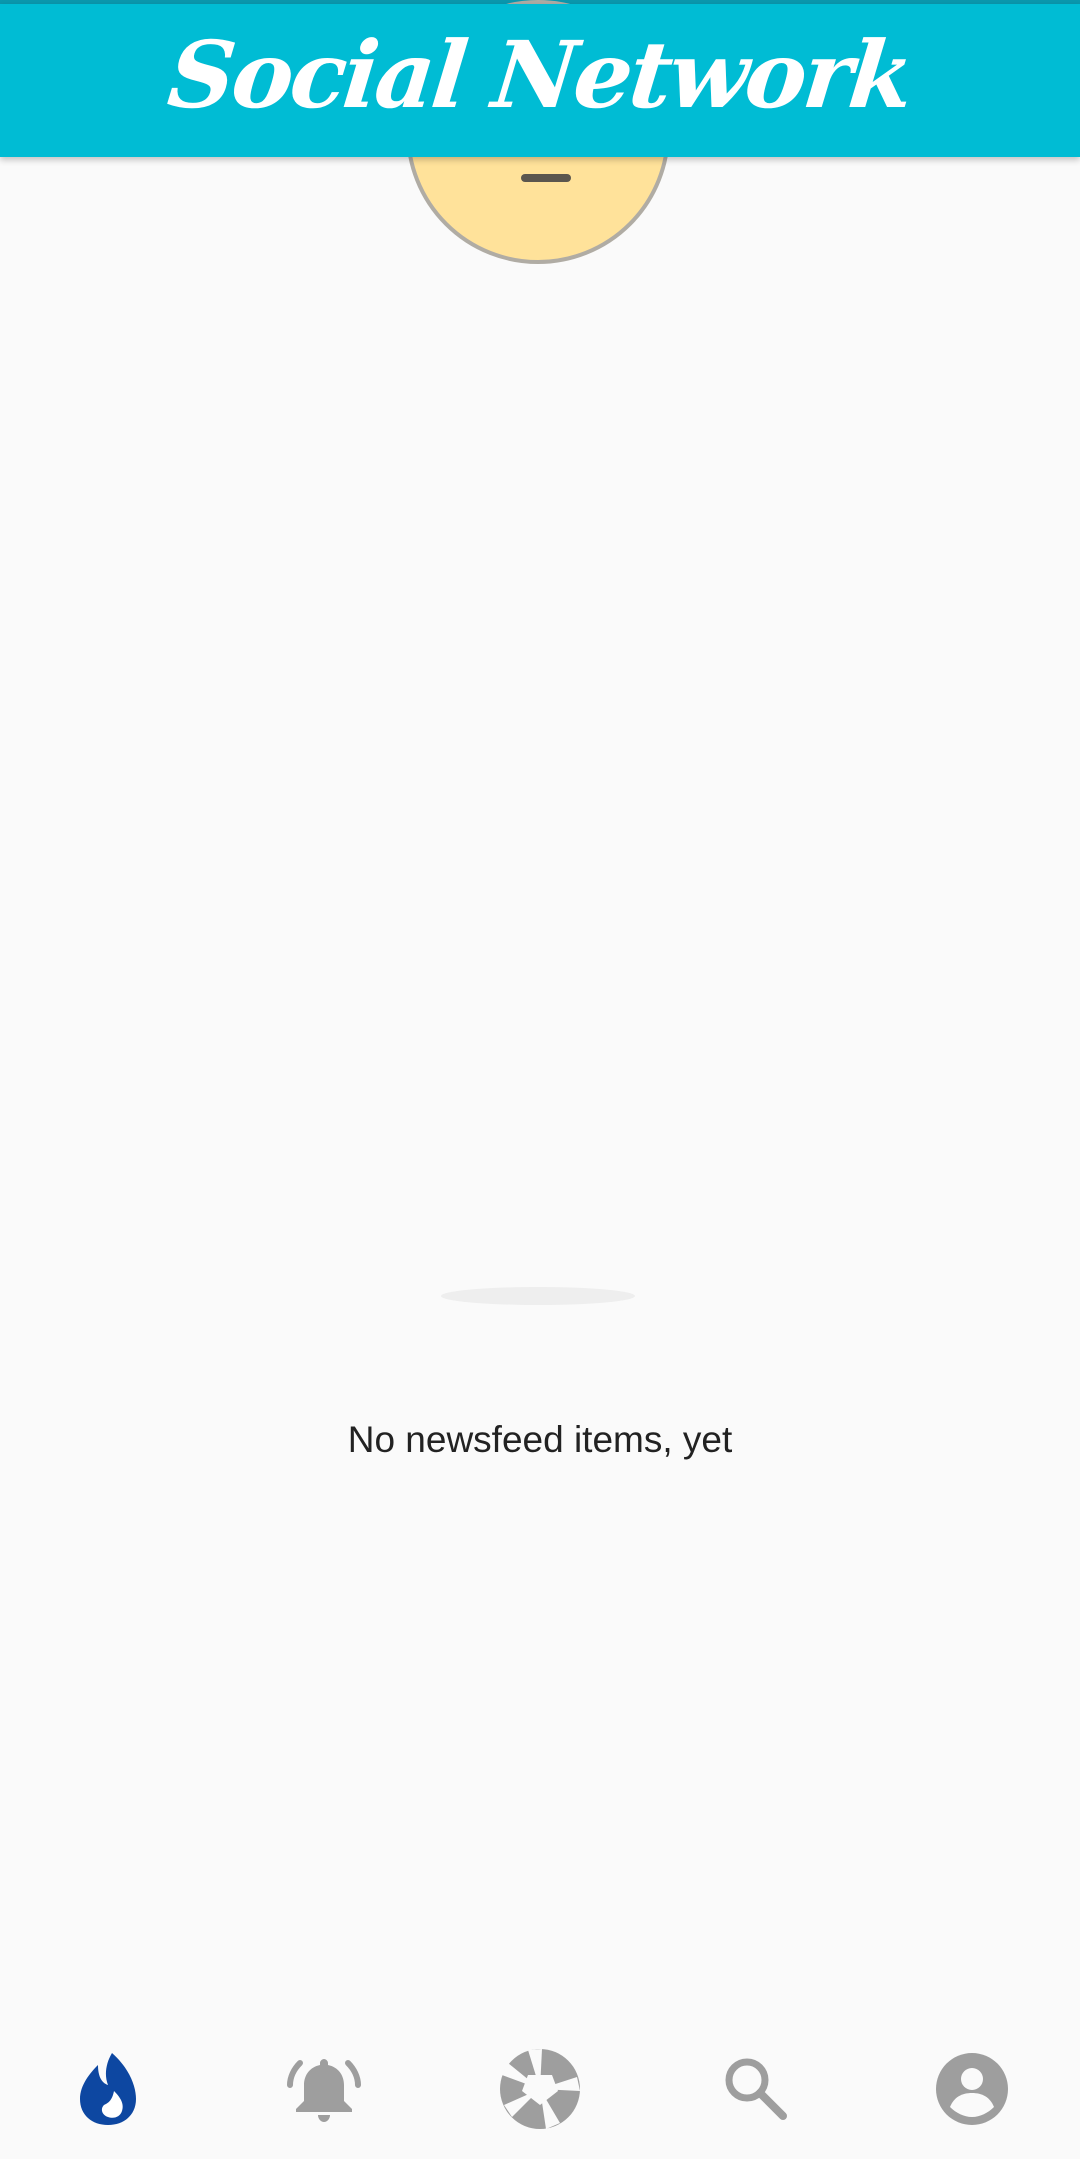  I want to click on bottom-navigation, so click(540, 2089).